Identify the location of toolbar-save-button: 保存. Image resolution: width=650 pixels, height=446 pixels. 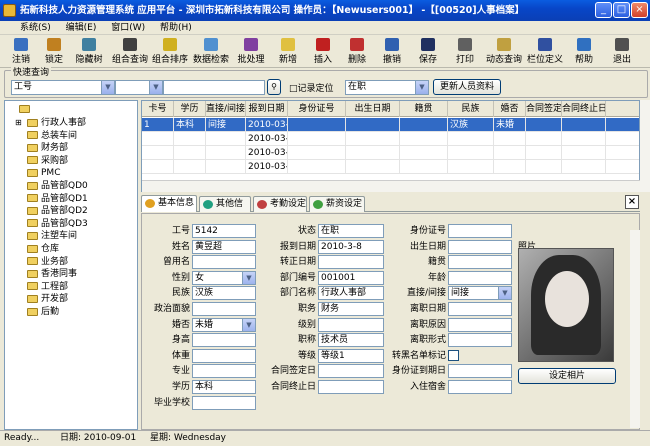
(428, 51).